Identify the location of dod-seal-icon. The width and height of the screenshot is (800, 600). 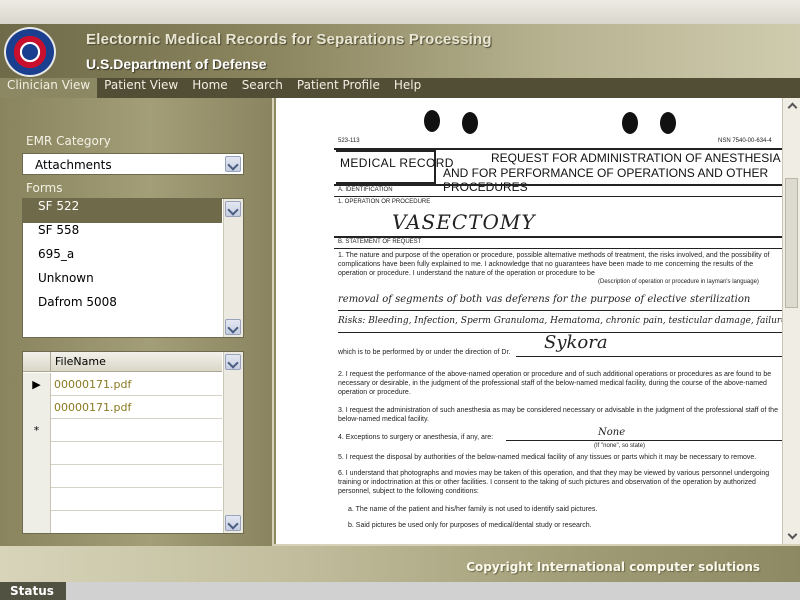
(30, 52).